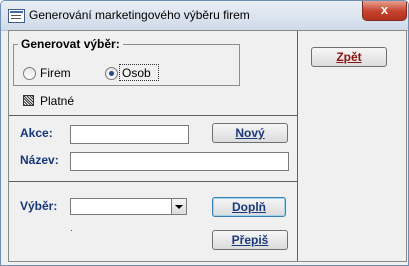  I want to click on chevron-down-icon, so click(178, 206).